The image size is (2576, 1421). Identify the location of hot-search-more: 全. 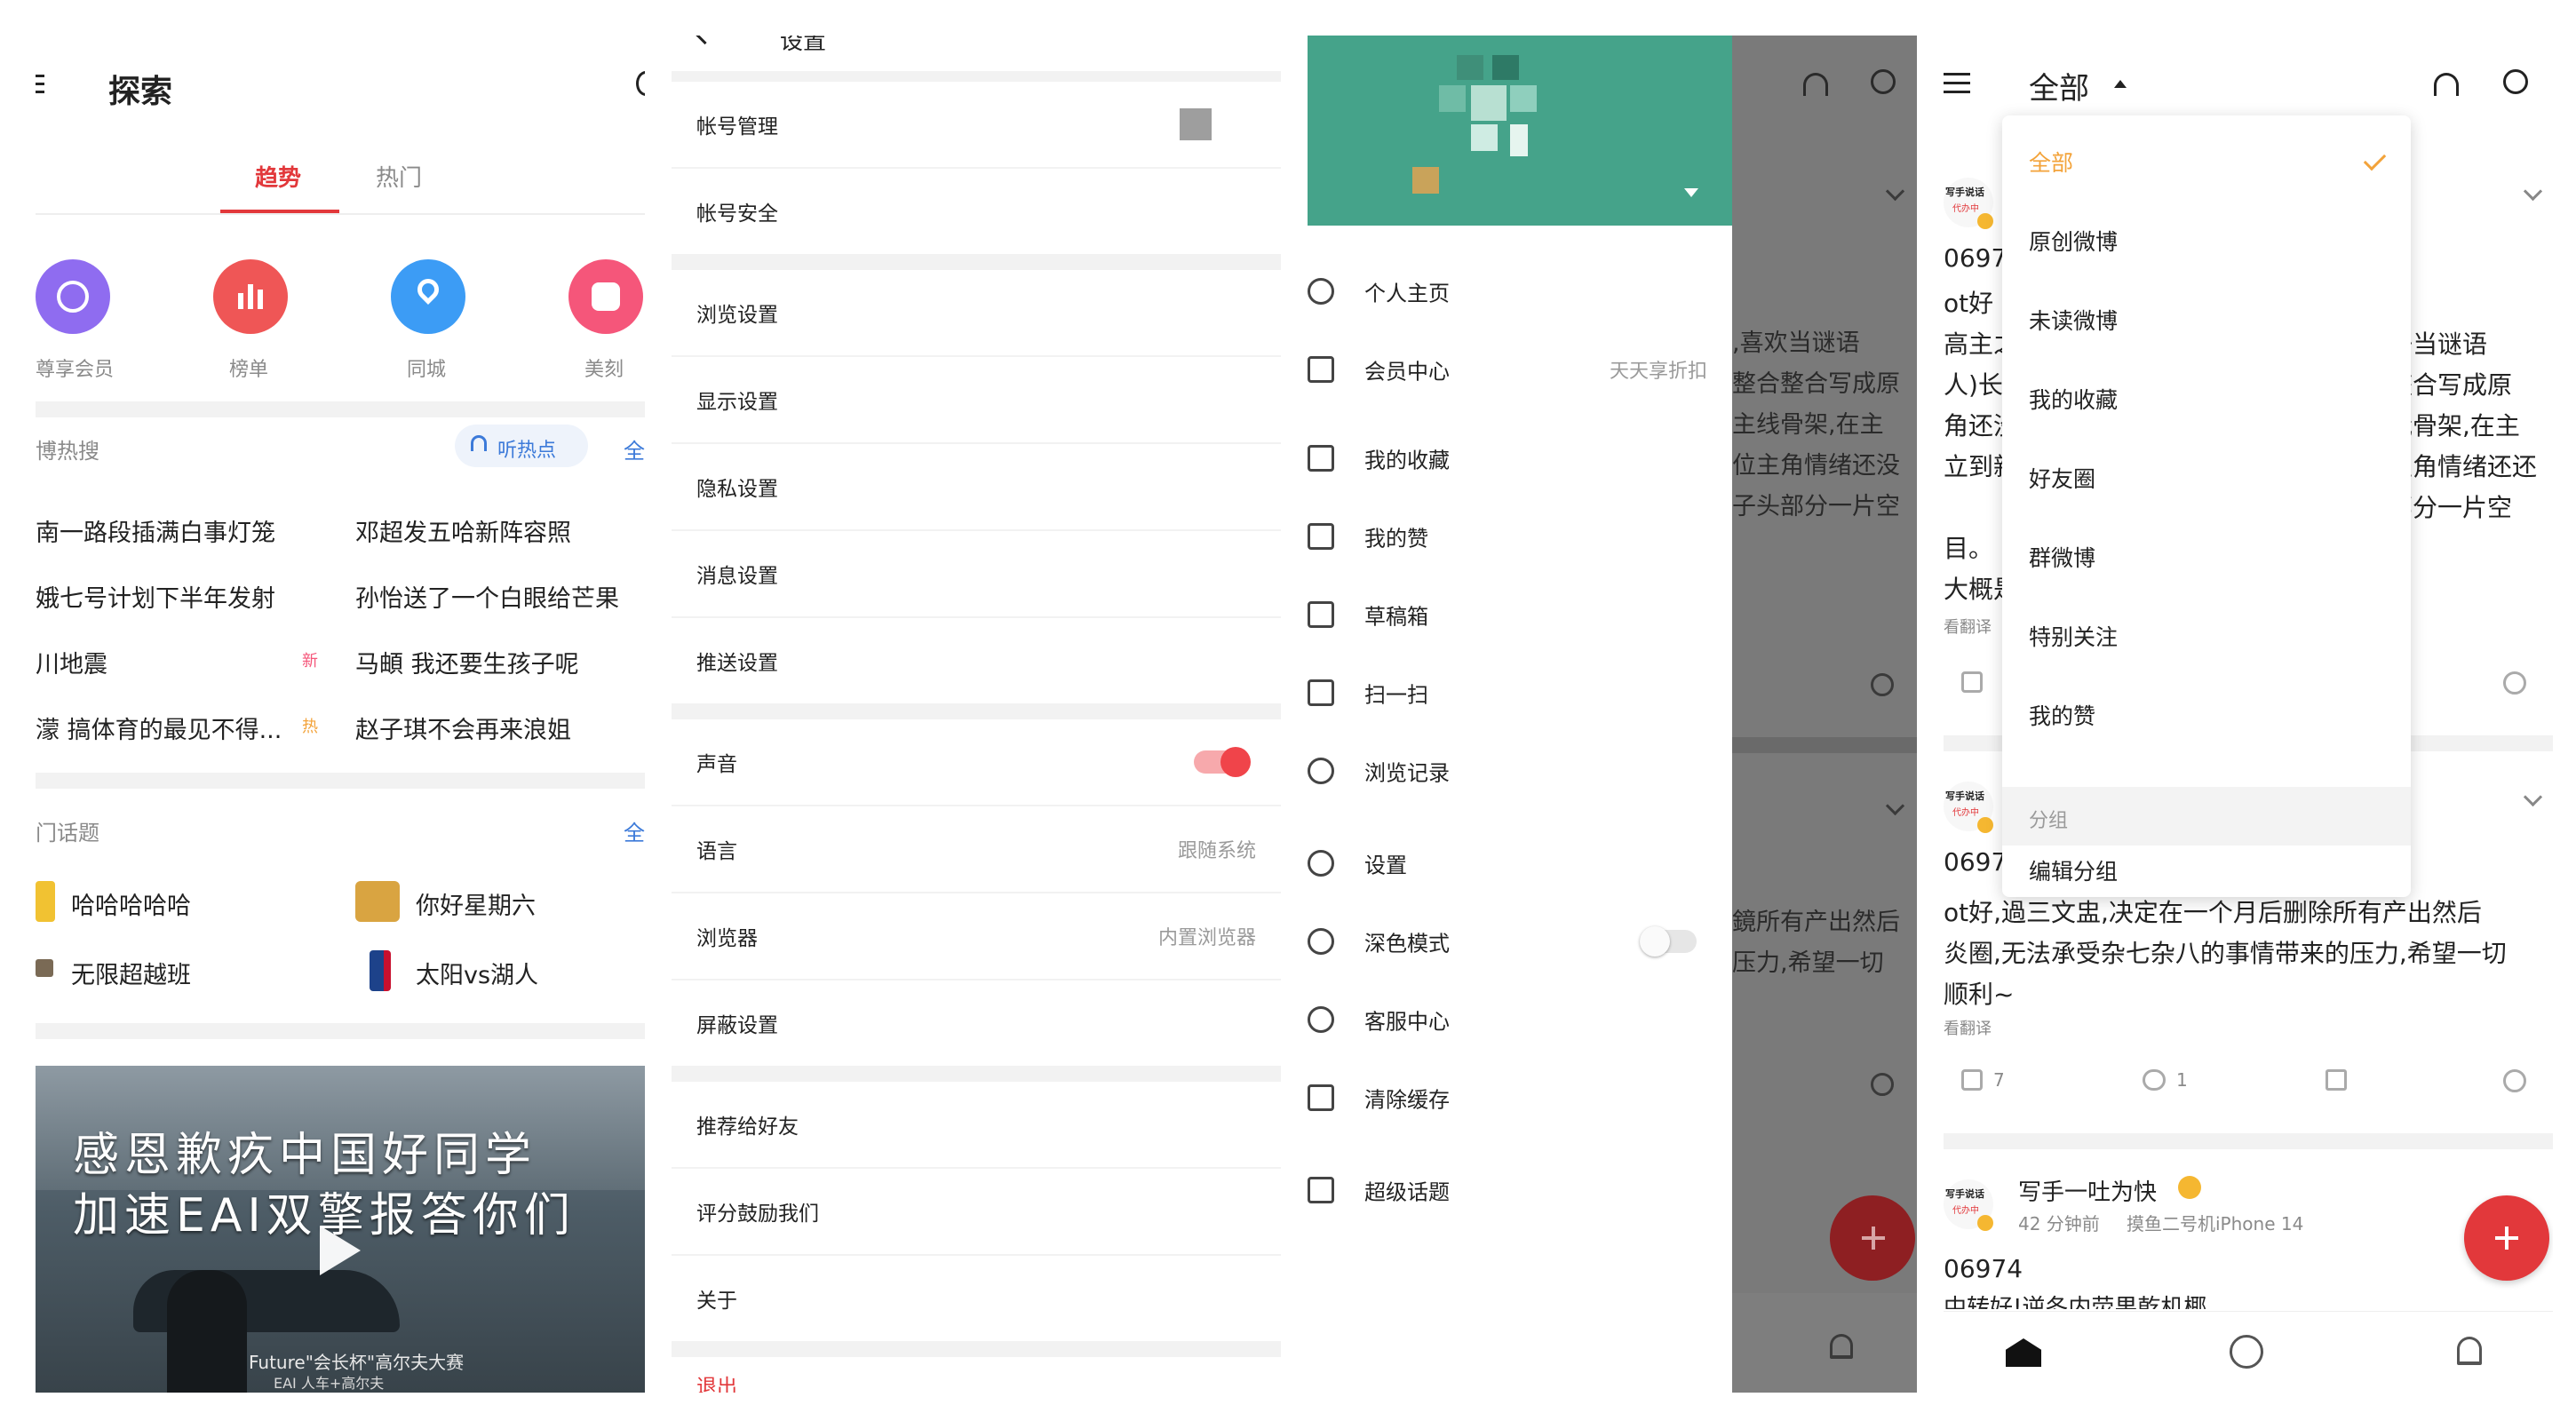
(634, 448).